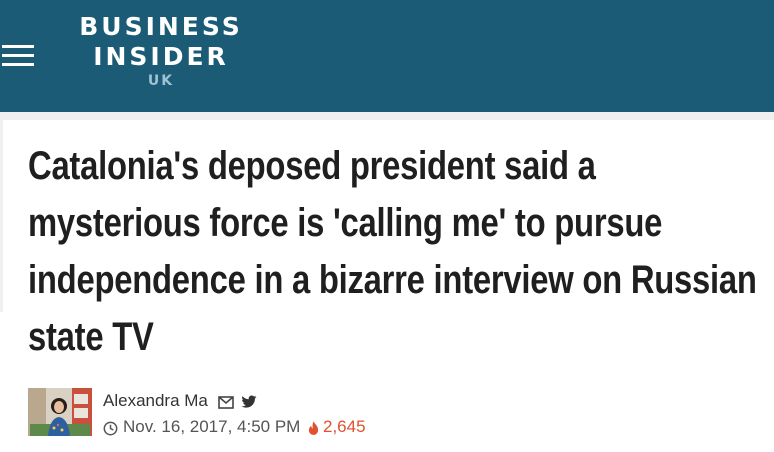 The height and width of the screenshot is (452, 774). I want to click on logo-region: UK, so click(161, 81).